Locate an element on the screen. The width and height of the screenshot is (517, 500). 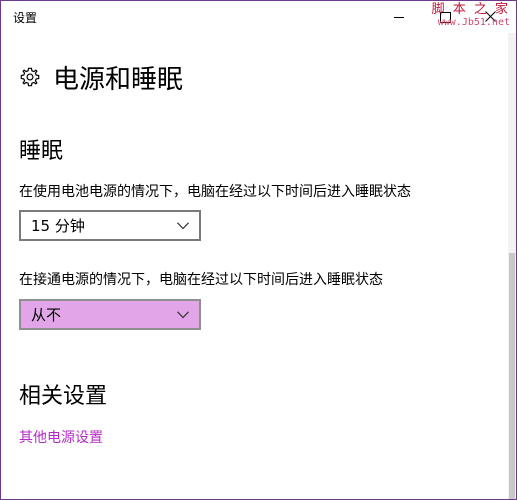
plugged-sleep-value: 从不 is located at coordinates (46, 315).